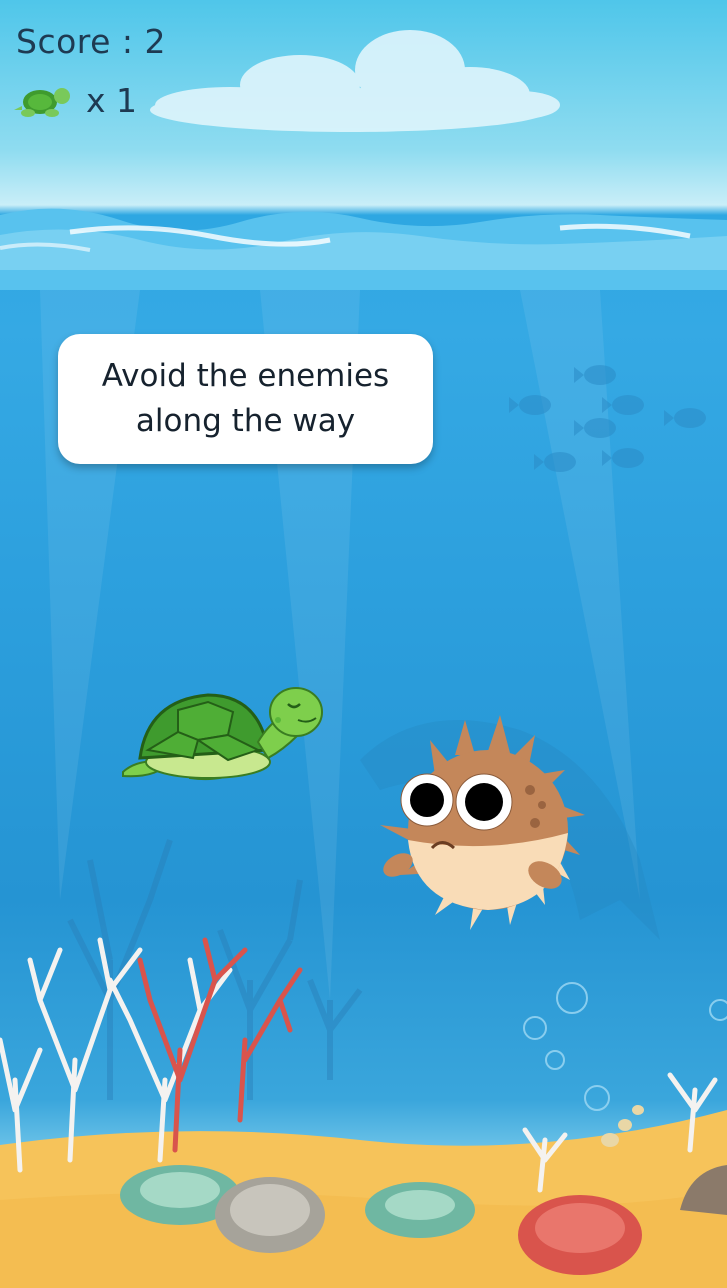 This screenshot has width=727, height=1288. What do you see at coordinates (75, 100) in the screenshot?
I see `lives-counter: x 1` at bounding box center [75, 100].